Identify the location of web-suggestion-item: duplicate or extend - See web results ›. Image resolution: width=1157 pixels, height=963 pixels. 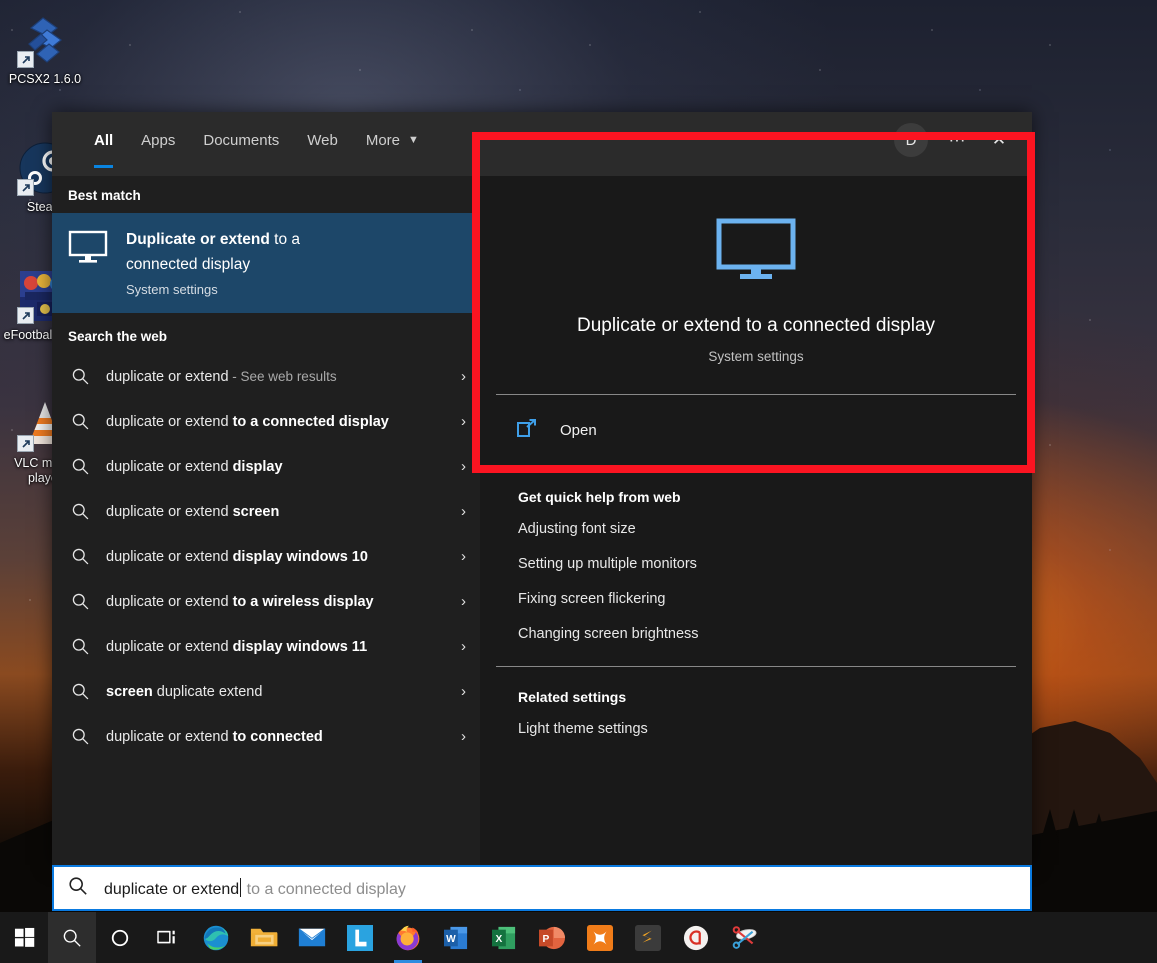
(266, 376).